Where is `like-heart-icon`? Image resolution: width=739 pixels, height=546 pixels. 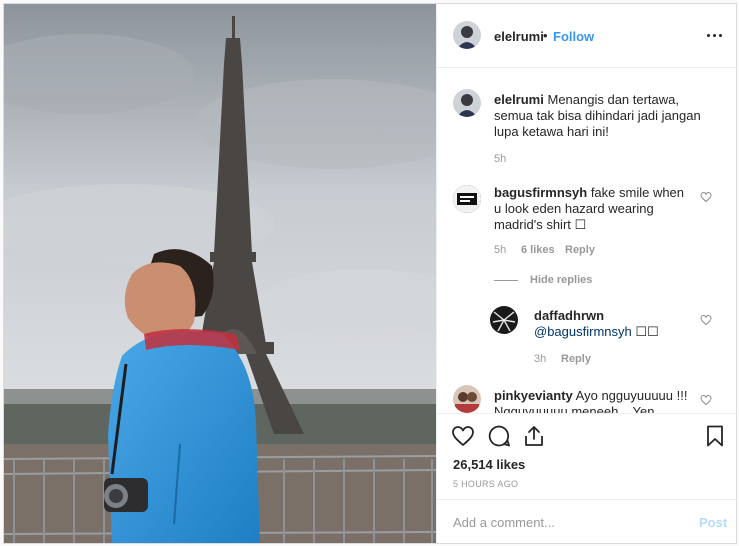 like-heart-icon is located at coordinates (463, 436).